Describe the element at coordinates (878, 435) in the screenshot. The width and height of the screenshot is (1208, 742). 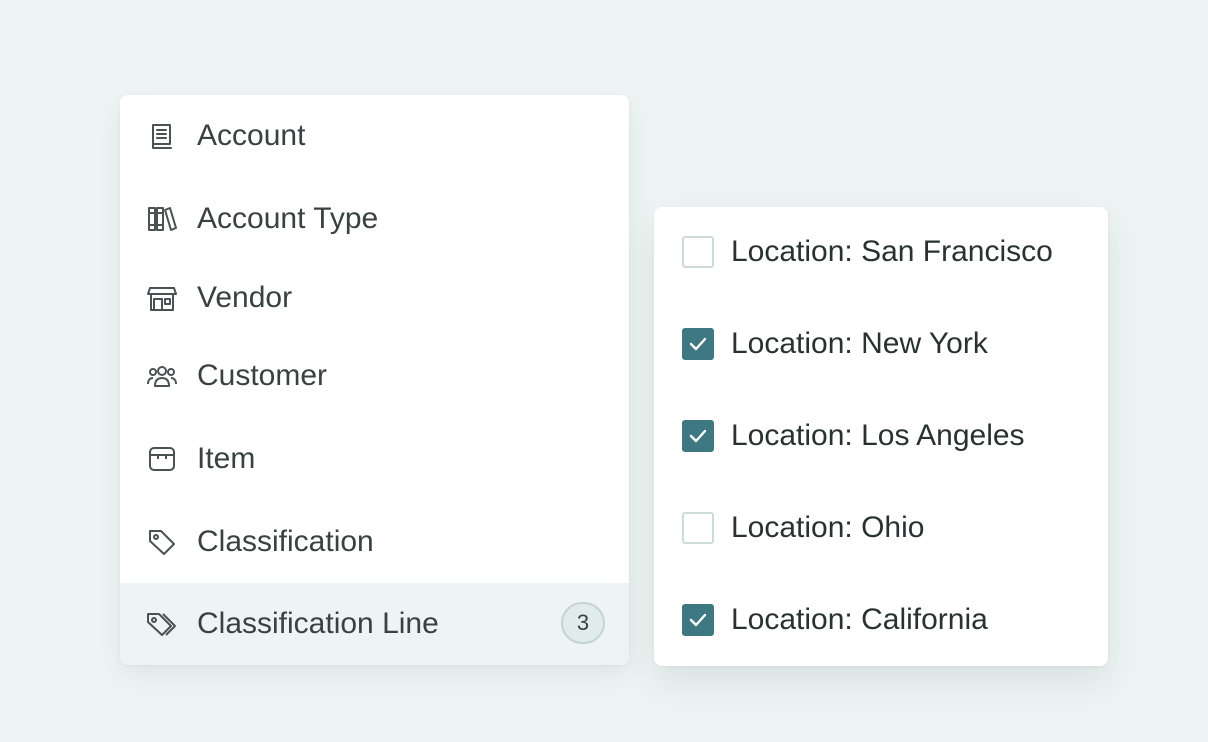
I see `option-label: Location: Los Angeles` at that location.